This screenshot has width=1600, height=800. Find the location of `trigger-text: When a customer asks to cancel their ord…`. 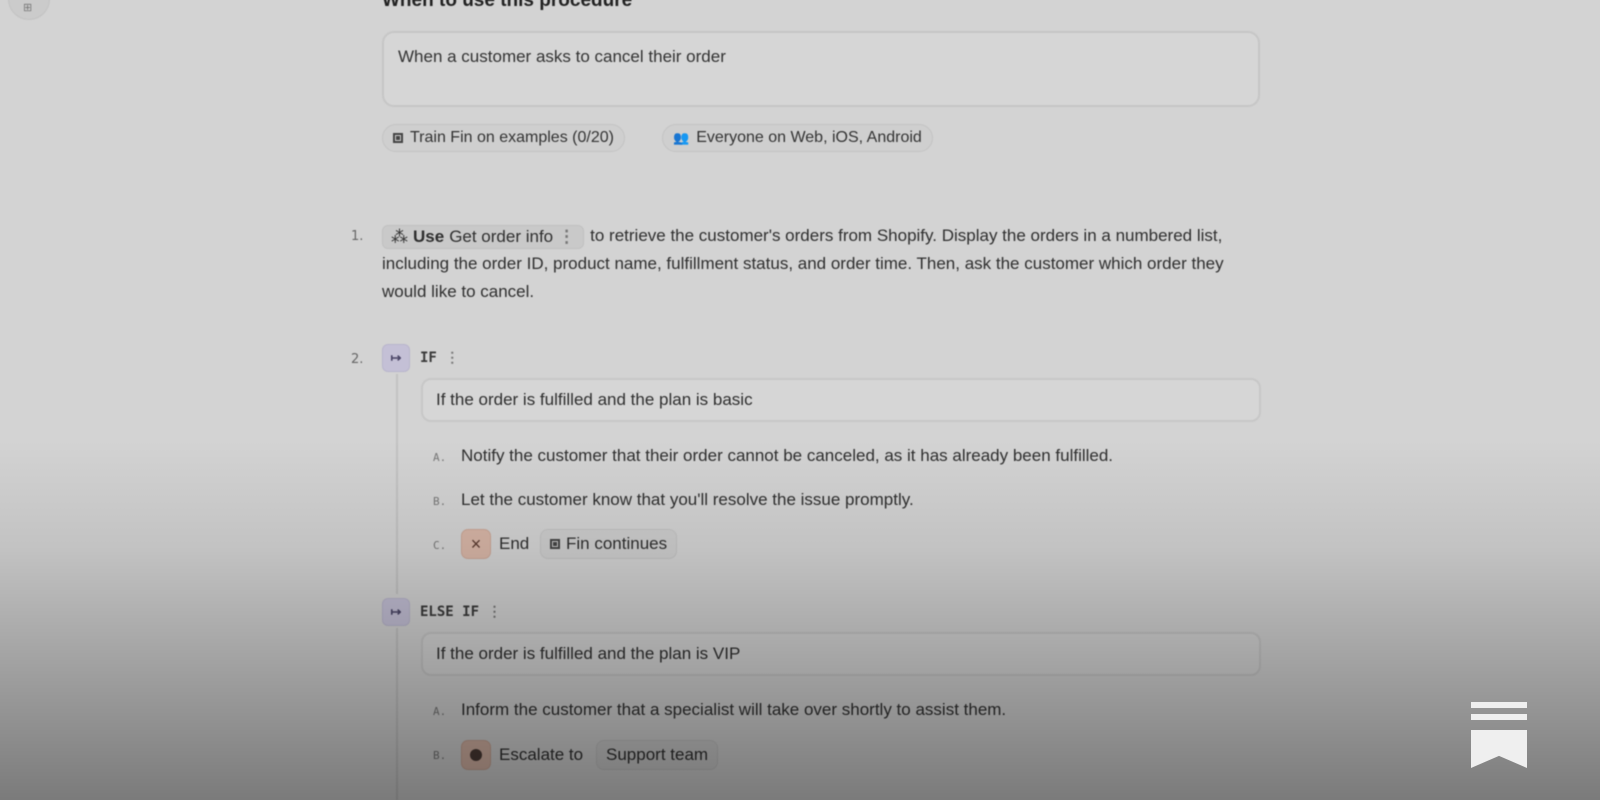

trigger-text: When a customer asks to cancel their ord… is located at coordinates (562, 56).